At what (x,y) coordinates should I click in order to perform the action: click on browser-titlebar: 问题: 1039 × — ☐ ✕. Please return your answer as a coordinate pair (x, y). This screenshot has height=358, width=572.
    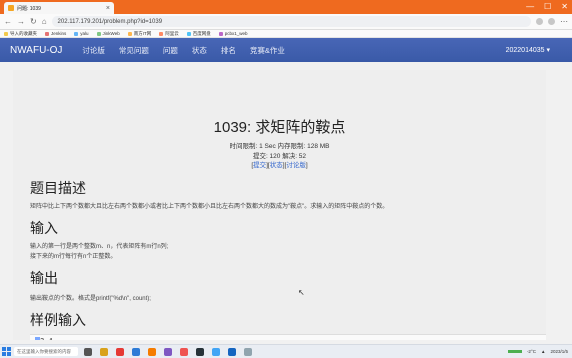
    Looking at the image, I should click on (286, 7).